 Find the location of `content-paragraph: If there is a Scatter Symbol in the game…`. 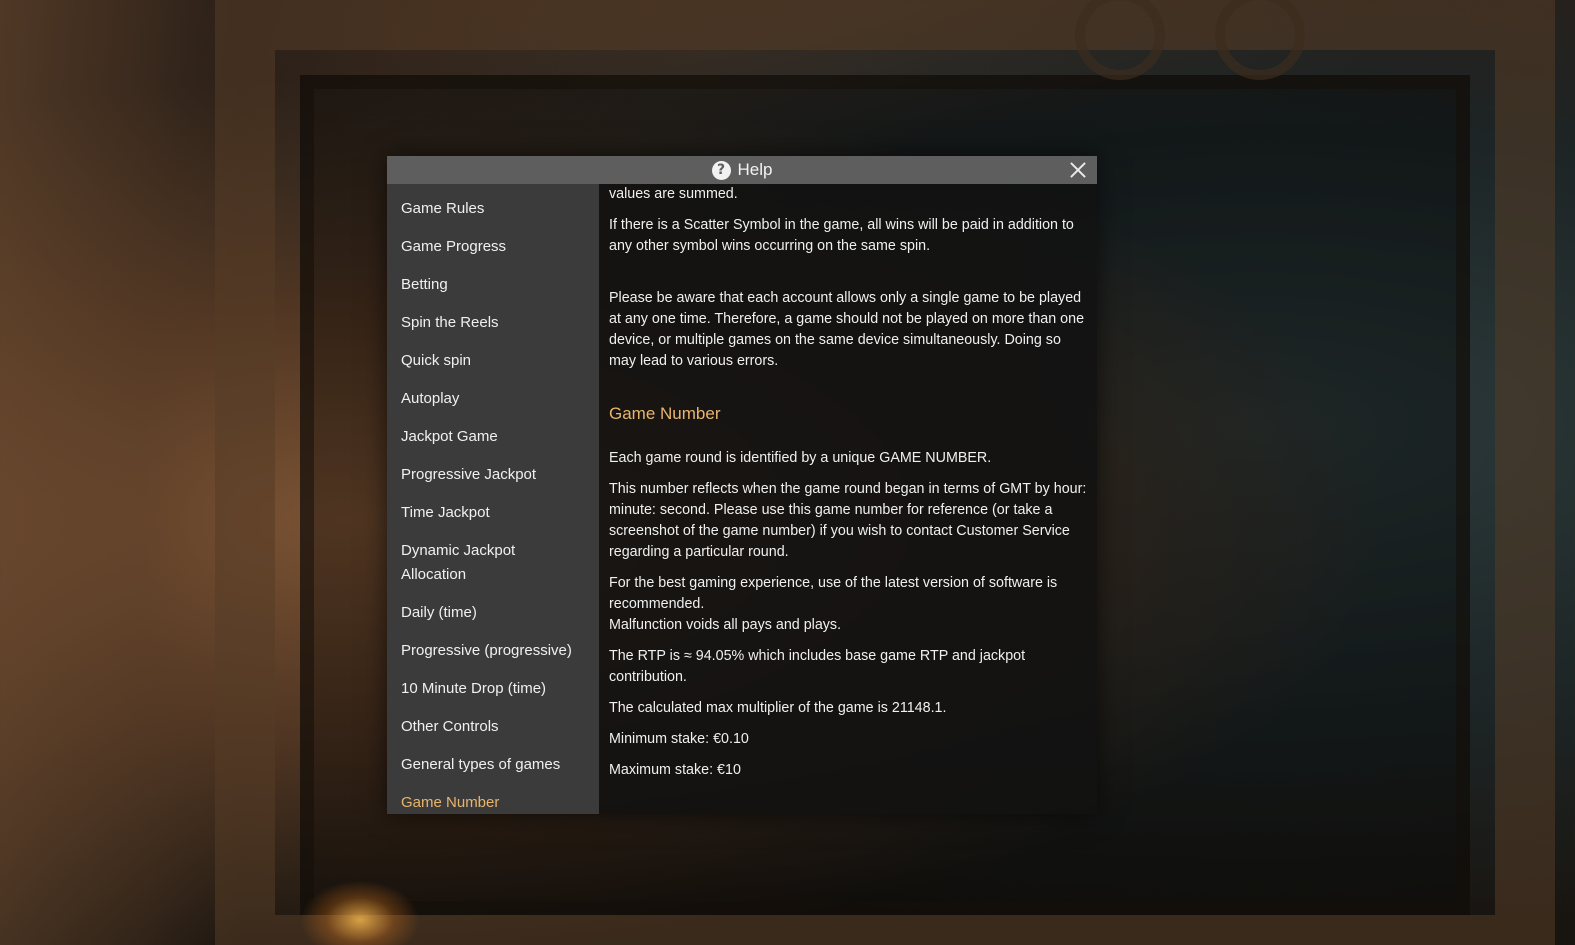

content-paragraph: If there is a Scatter Symbol in the game… is located at coordinates (841, 235).